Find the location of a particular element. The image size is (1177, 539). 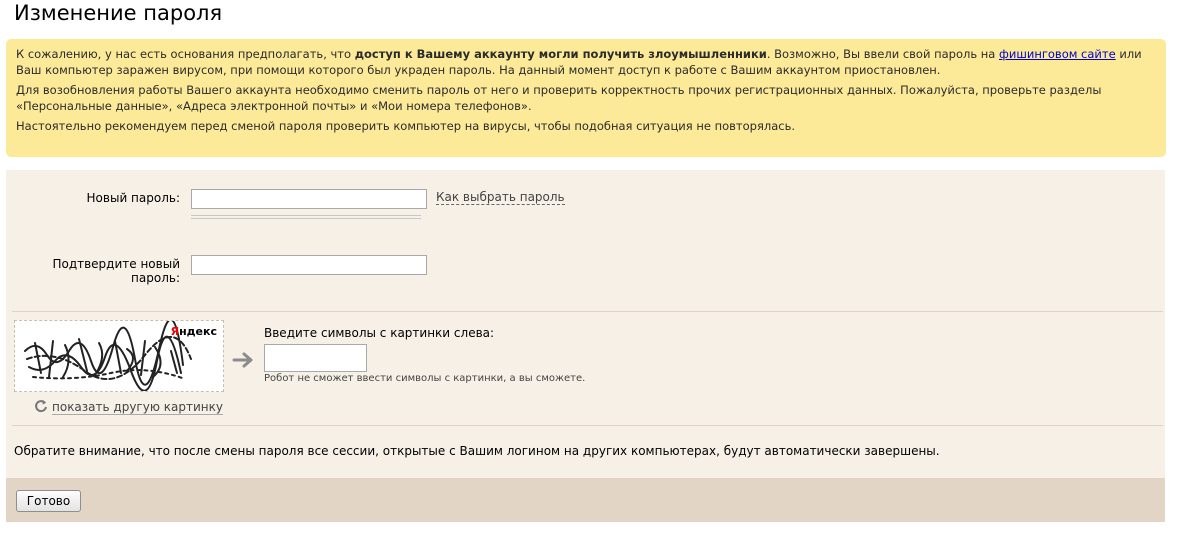

new-password-input is located at coordinates (309, 199).